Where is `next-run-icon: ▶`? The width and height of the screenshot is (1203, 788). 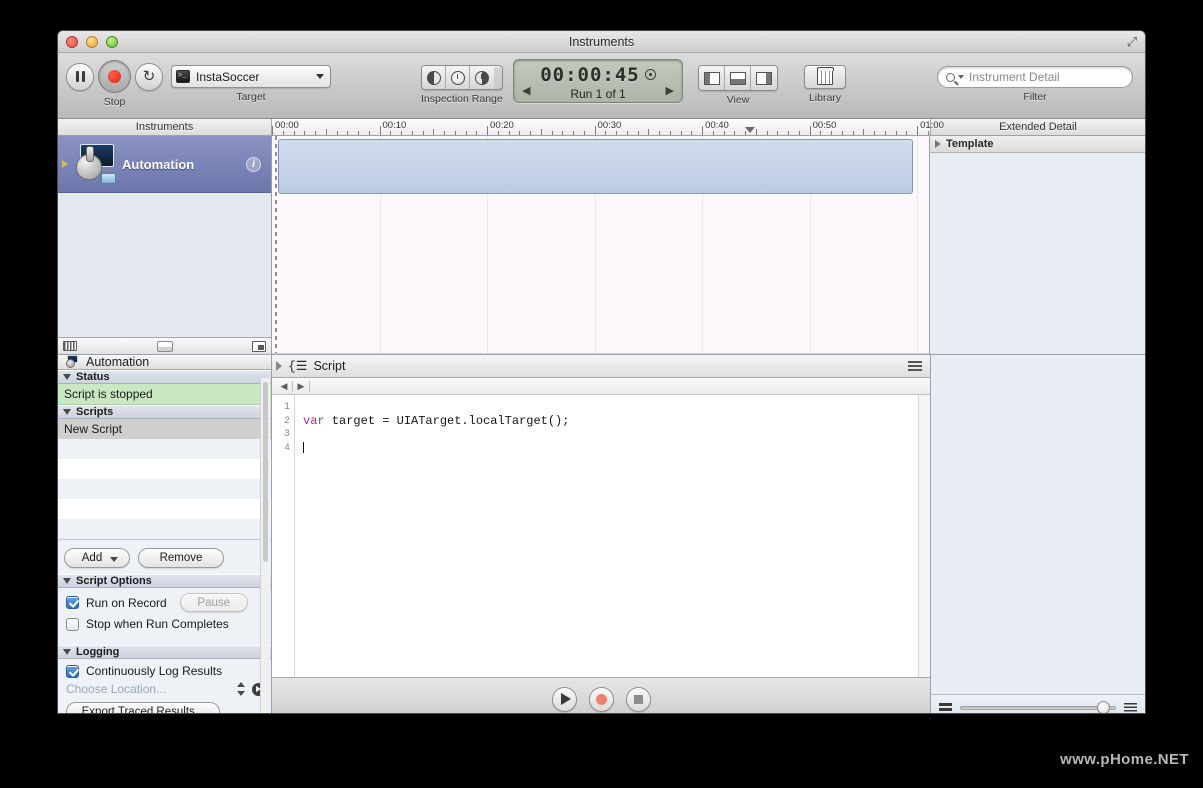
next-run-icon: ▶ is located at coordinates (670, 90).